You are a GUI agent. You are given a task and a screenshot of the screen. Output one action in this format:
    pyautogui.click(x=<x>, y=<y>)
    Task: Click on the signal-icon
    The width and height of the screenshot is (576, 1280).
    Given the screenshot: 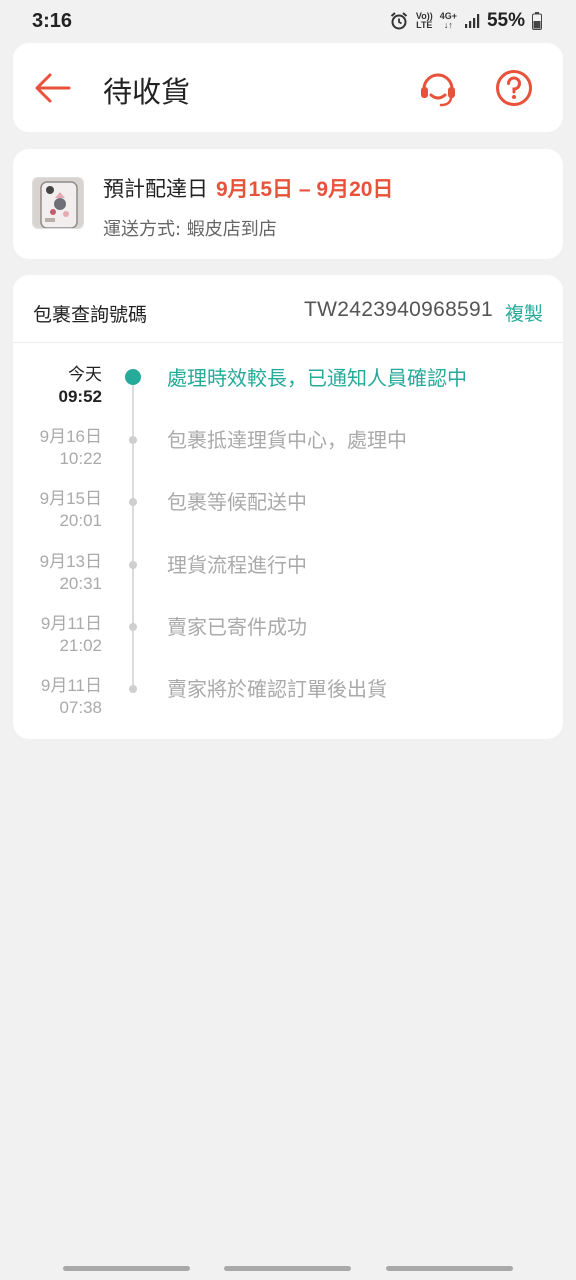 What is the action you would take?
    pyautogui.click(x=472, y=21)
    